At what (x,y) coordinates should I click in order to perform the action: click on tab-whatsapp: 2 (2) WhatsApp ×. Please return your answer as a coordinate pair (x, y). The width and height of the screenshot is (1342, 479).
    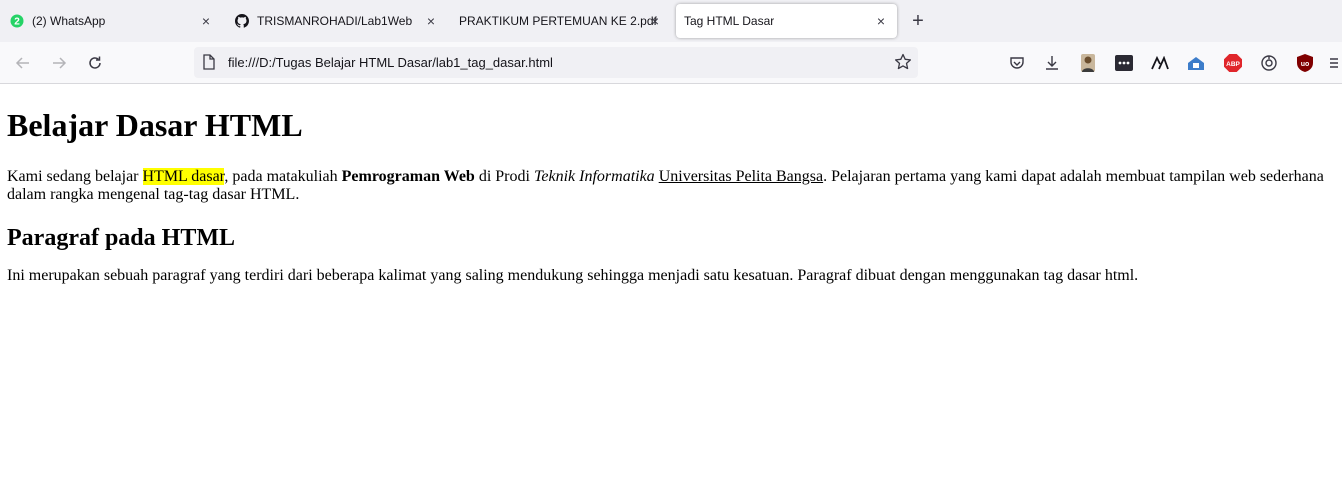
    Looking at the image, I should click on (111, 21).